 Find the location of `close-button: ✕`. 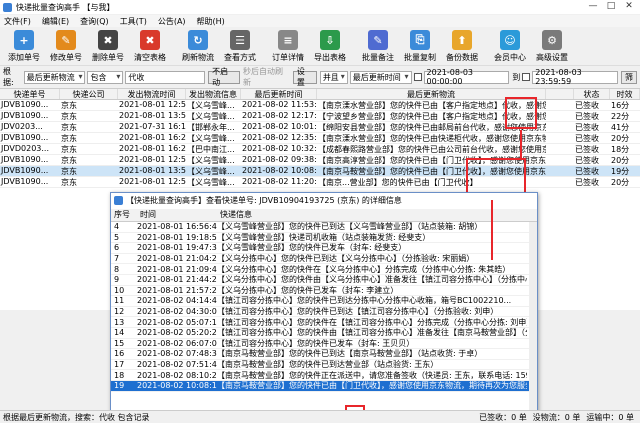

close-button: ✕ is located at coordinates (629, 6).